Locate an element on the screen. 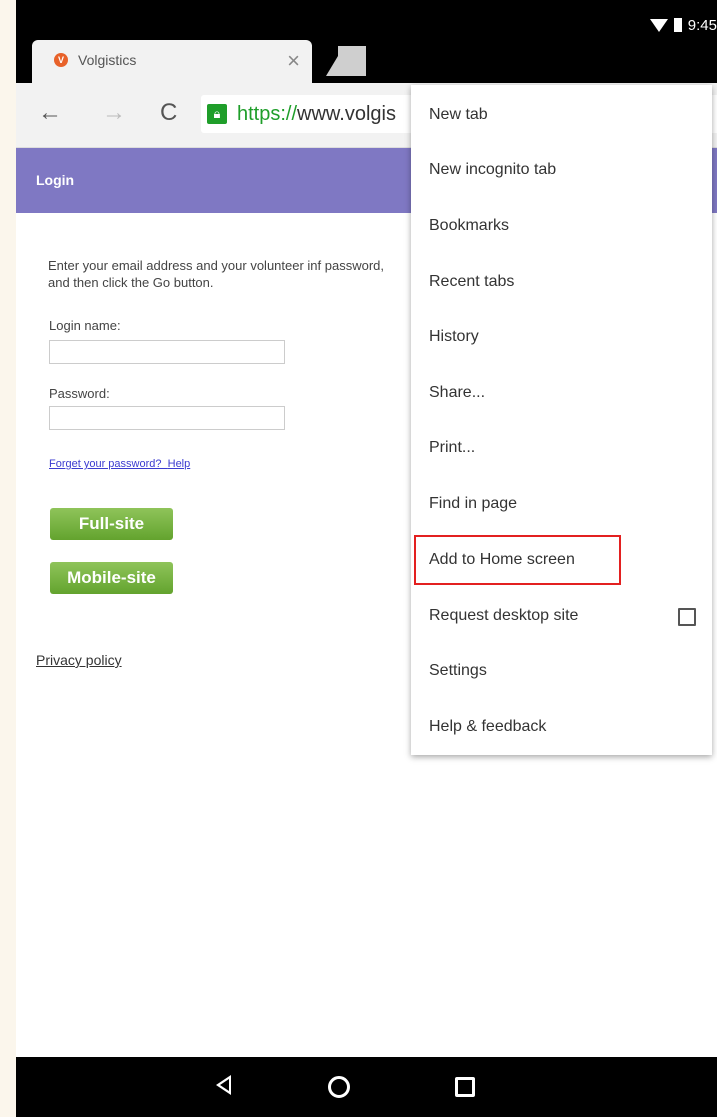  home-nav-icon is located at coordinates (339, 1087).